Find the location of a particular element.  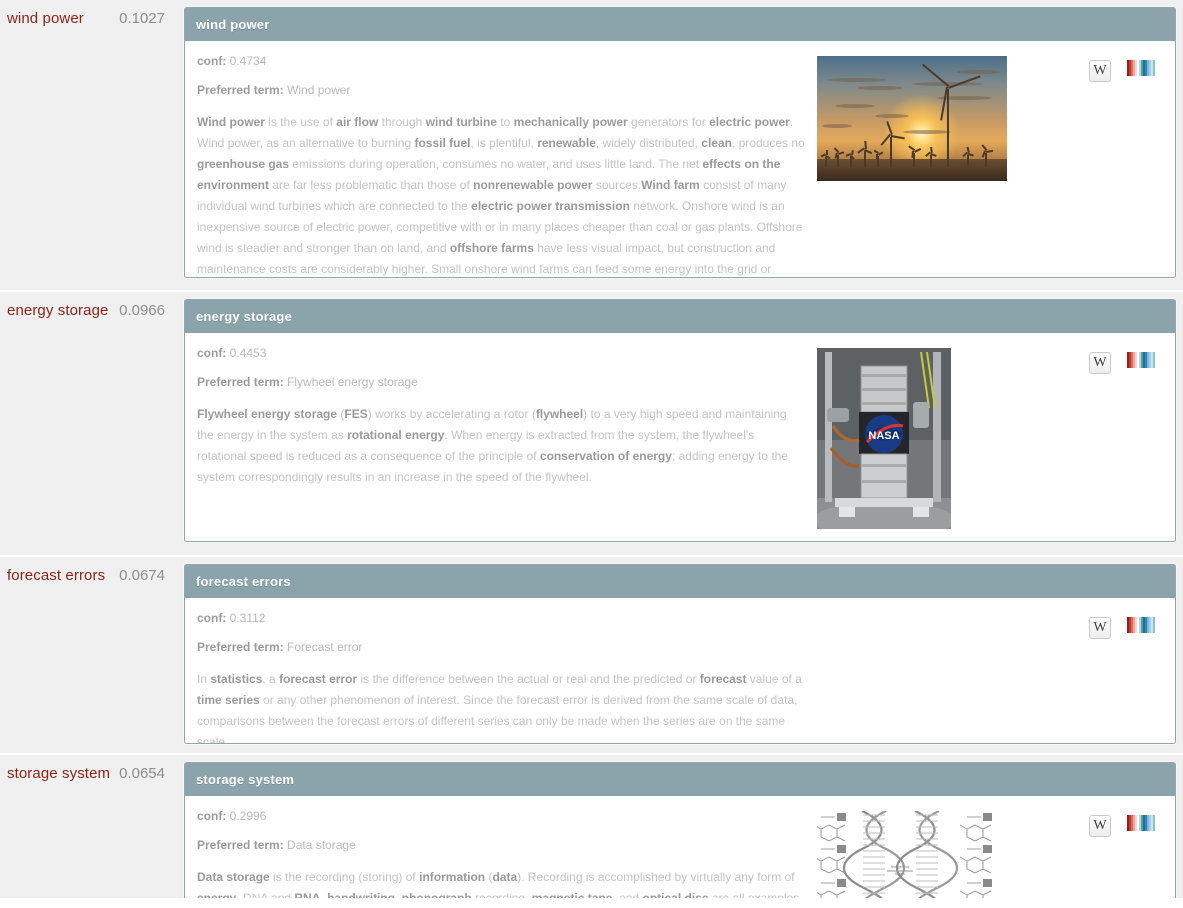

abstract-link: mechanically power is located at coordinates (571, 122).